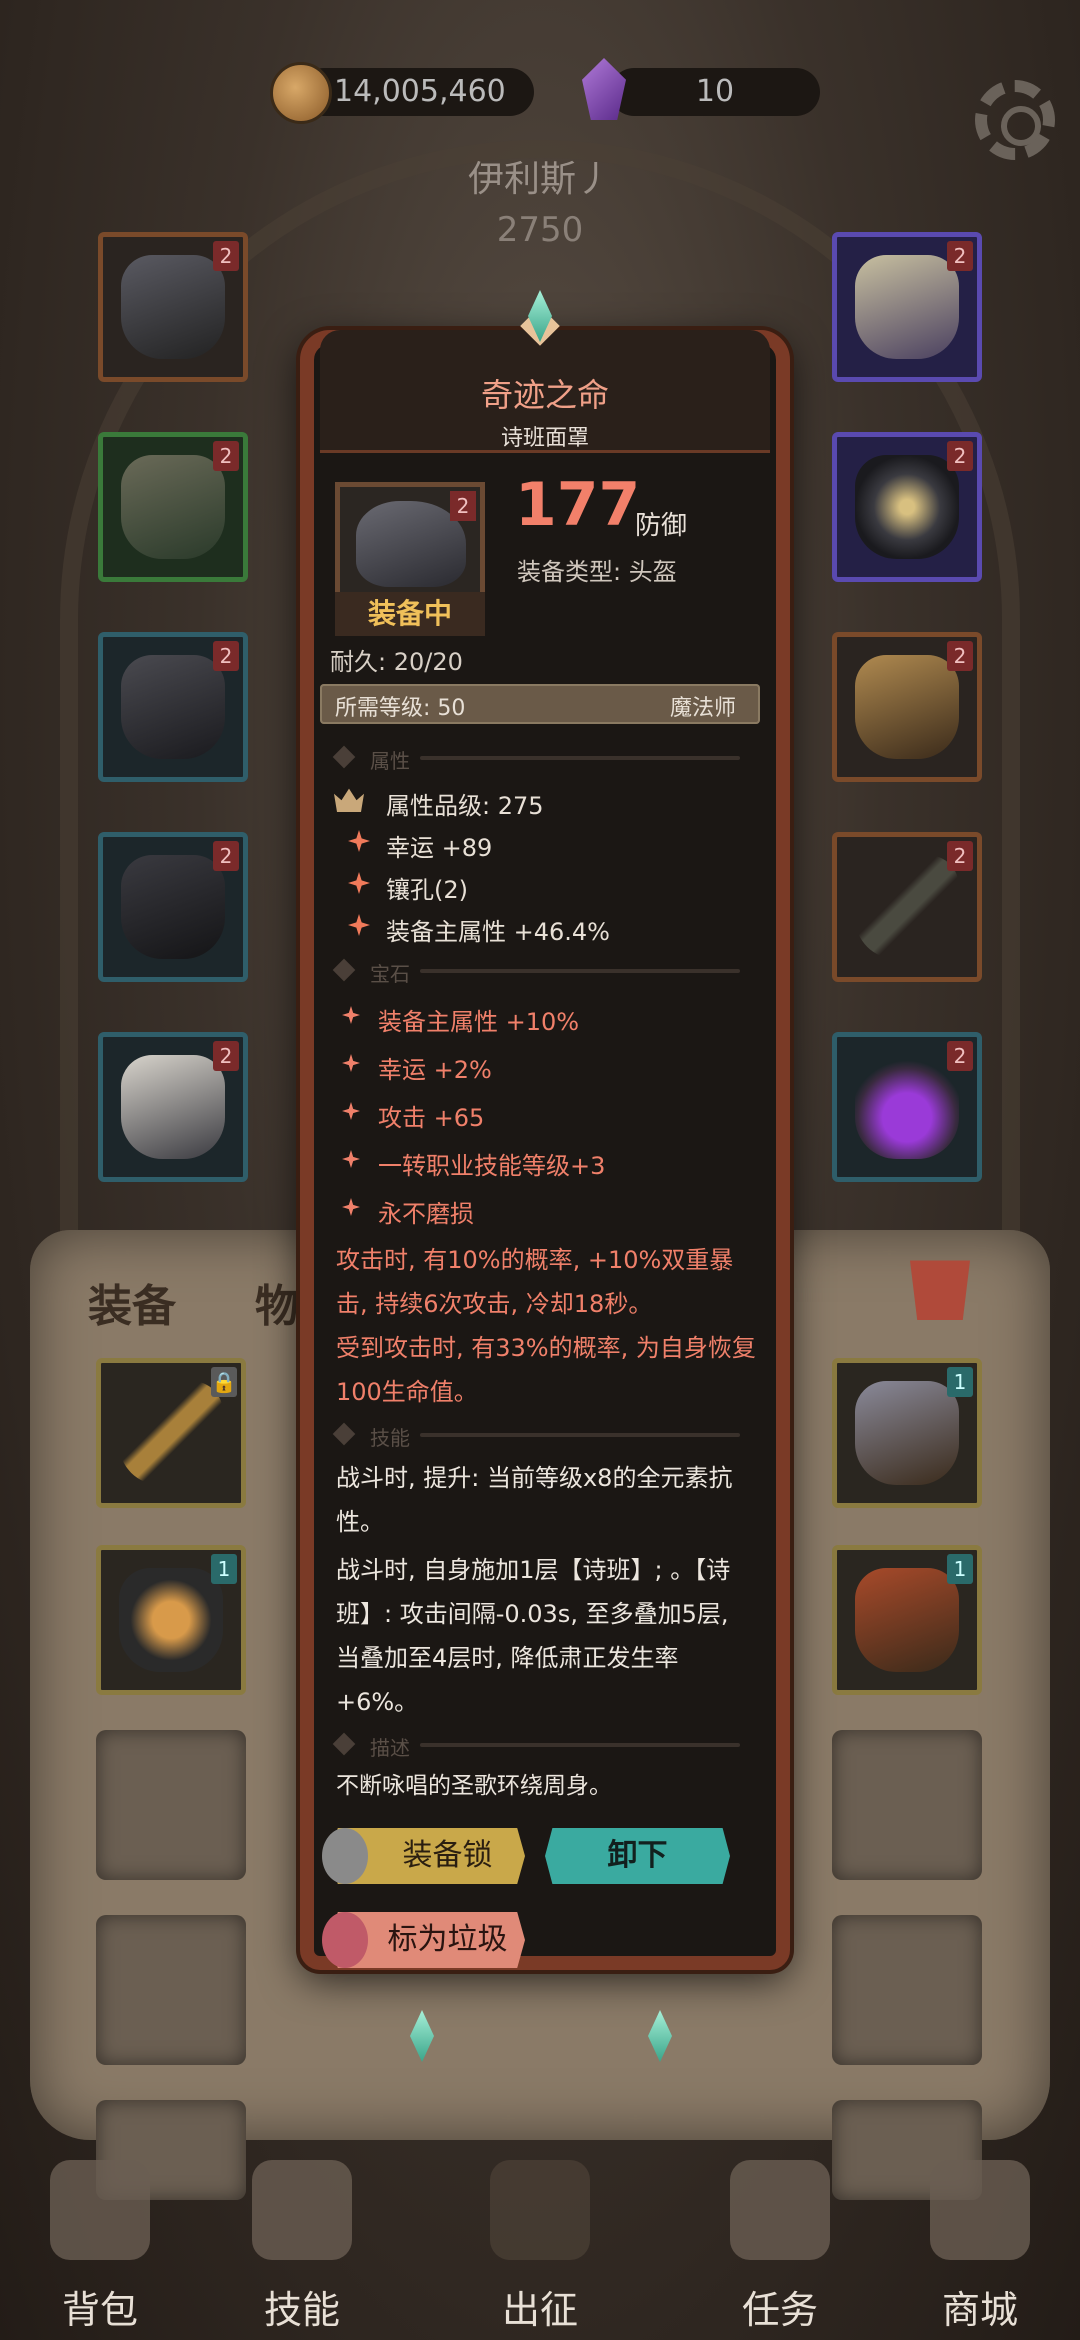  Describe the element at coordinates (940, 1290) in the screenshot. I see `trash-icon` at that location.